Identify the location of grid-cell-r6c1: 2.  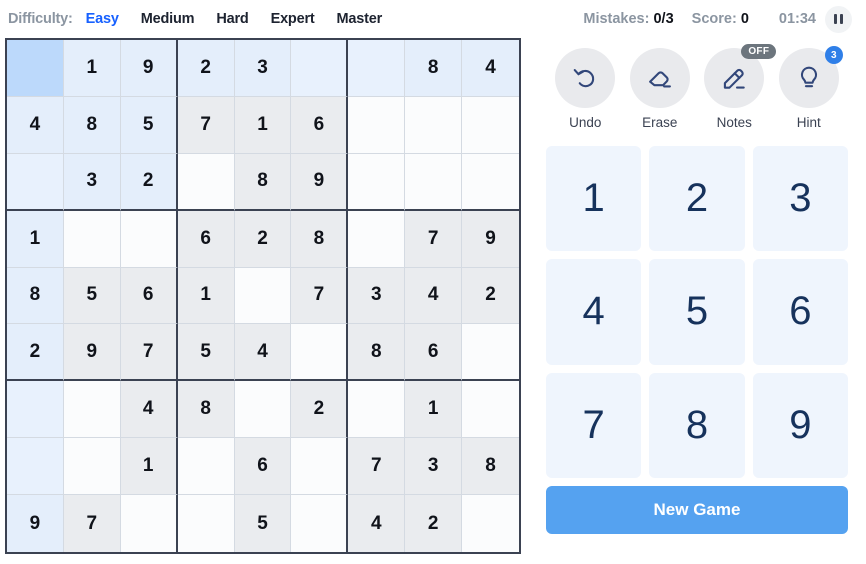
(35, 353).